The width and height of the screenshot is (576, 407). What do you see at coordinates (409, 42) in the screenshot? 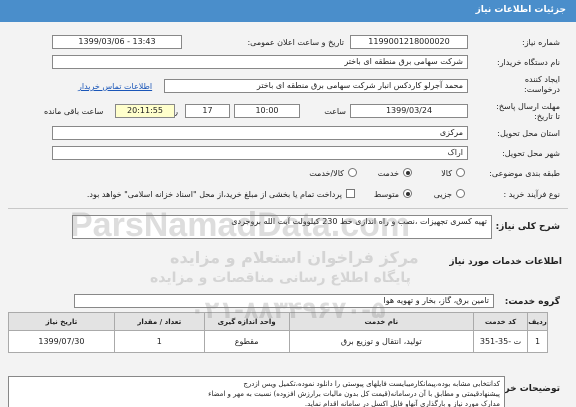
I see `need-number-field: 1199001218000020` at bounding box center [409, 42].